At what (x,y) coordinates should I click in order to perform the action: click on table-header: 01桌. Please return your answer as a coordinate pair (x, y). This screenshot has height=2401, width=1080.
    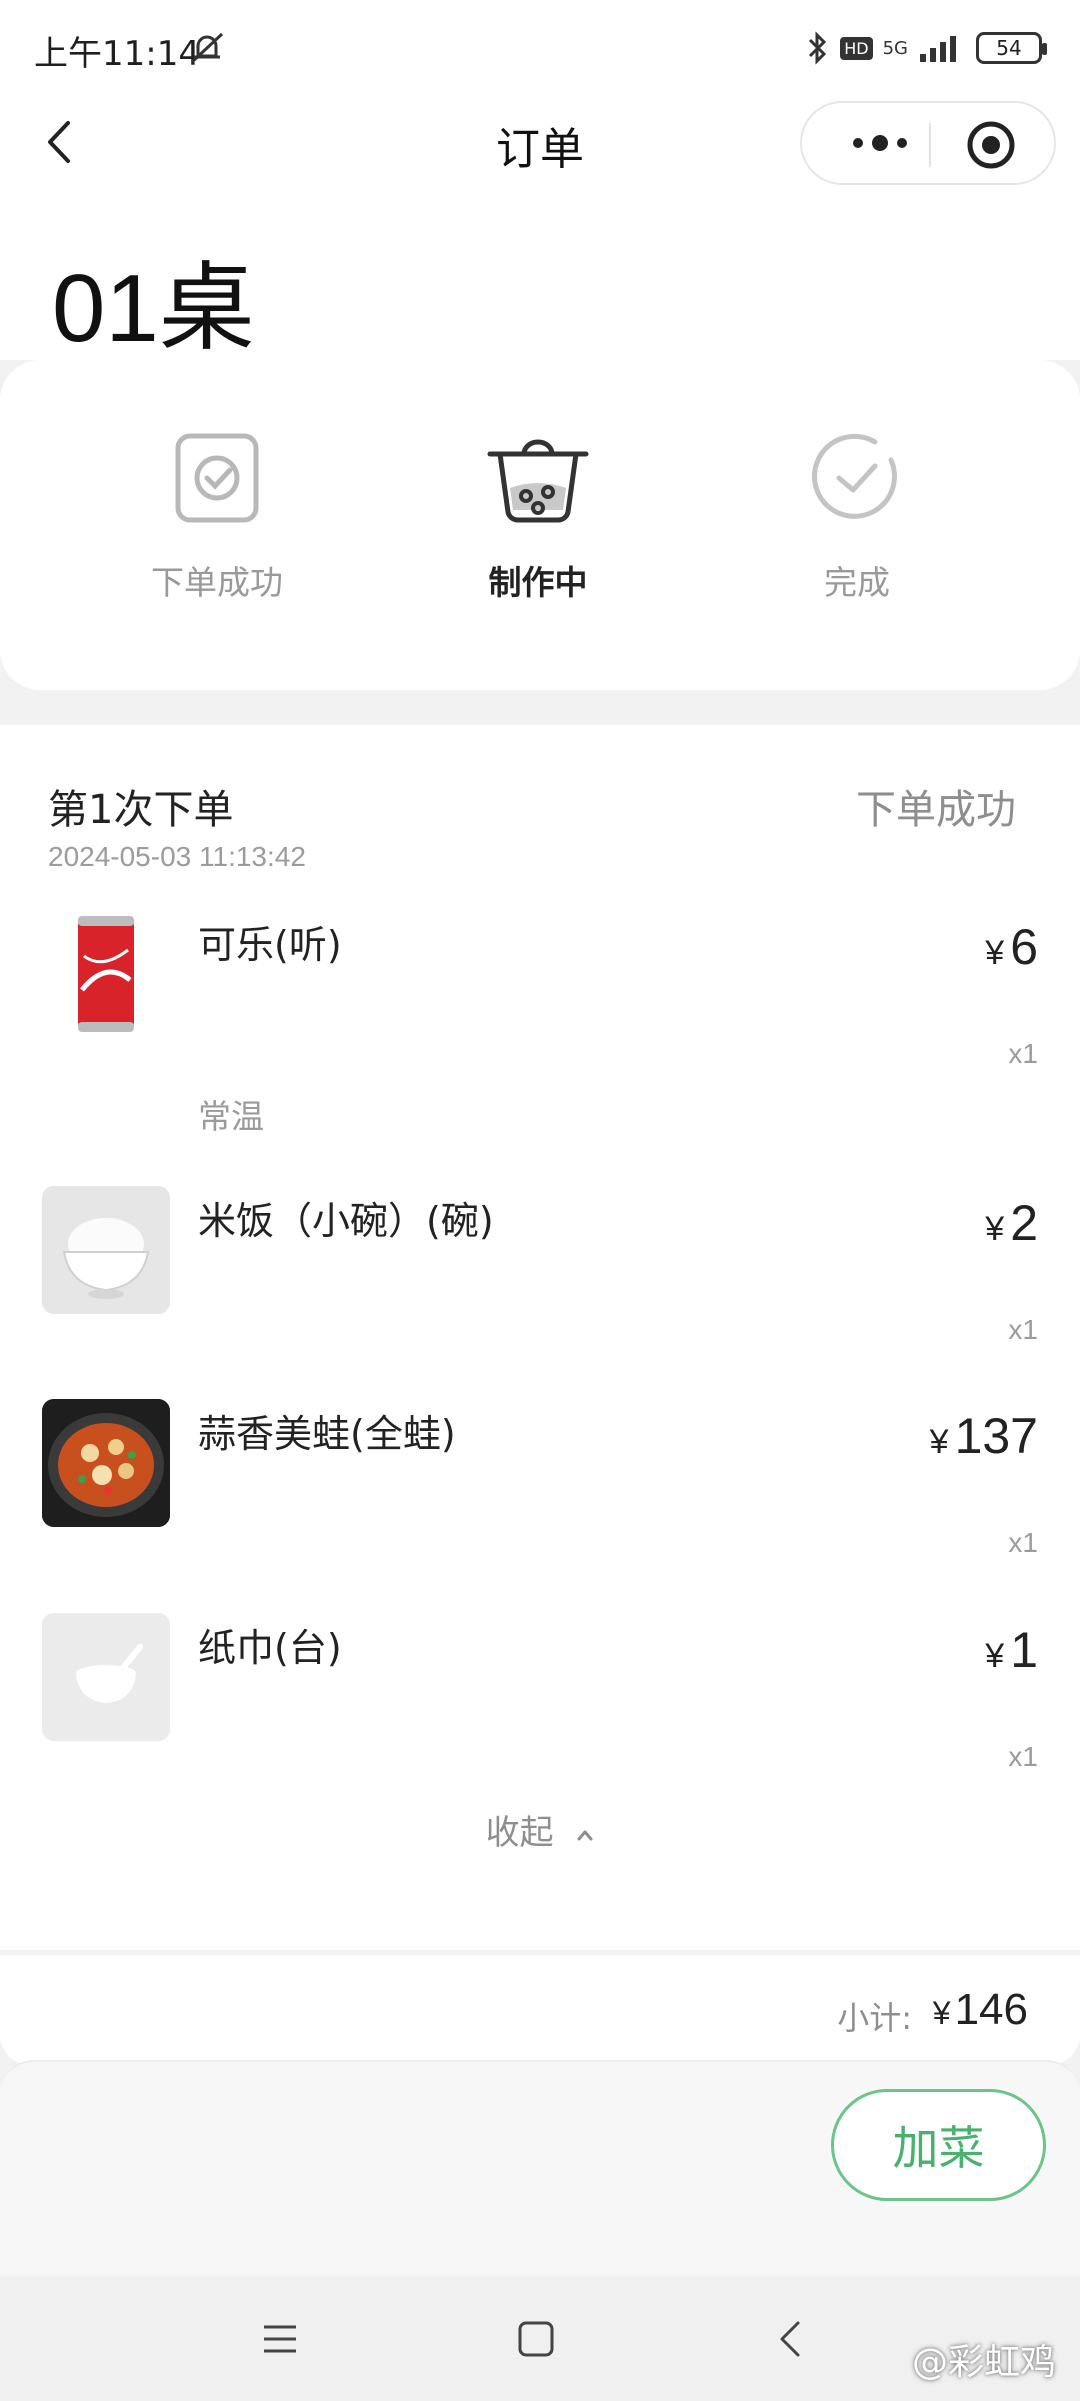
    Looking at the image, I should click on (540, 276).